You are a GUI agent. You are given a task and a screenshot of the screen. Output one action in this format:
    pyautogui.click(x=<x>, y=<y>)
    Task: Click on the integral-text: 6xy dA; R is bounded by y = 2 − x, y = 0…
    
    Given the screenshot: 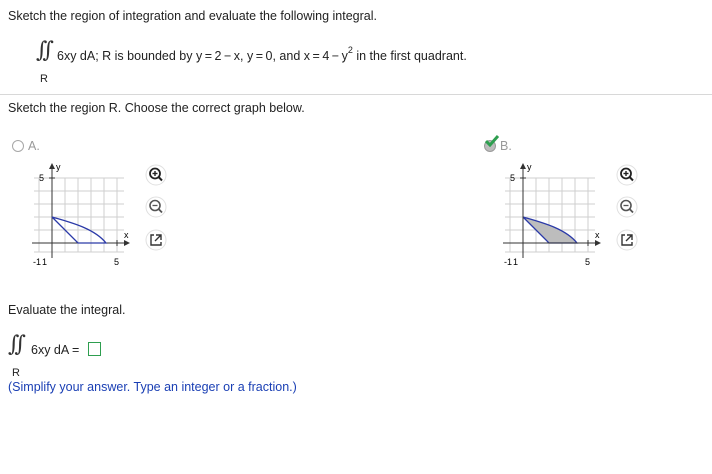 What is the action you would take?
    pyautogui.click(x=202, y=56)
    